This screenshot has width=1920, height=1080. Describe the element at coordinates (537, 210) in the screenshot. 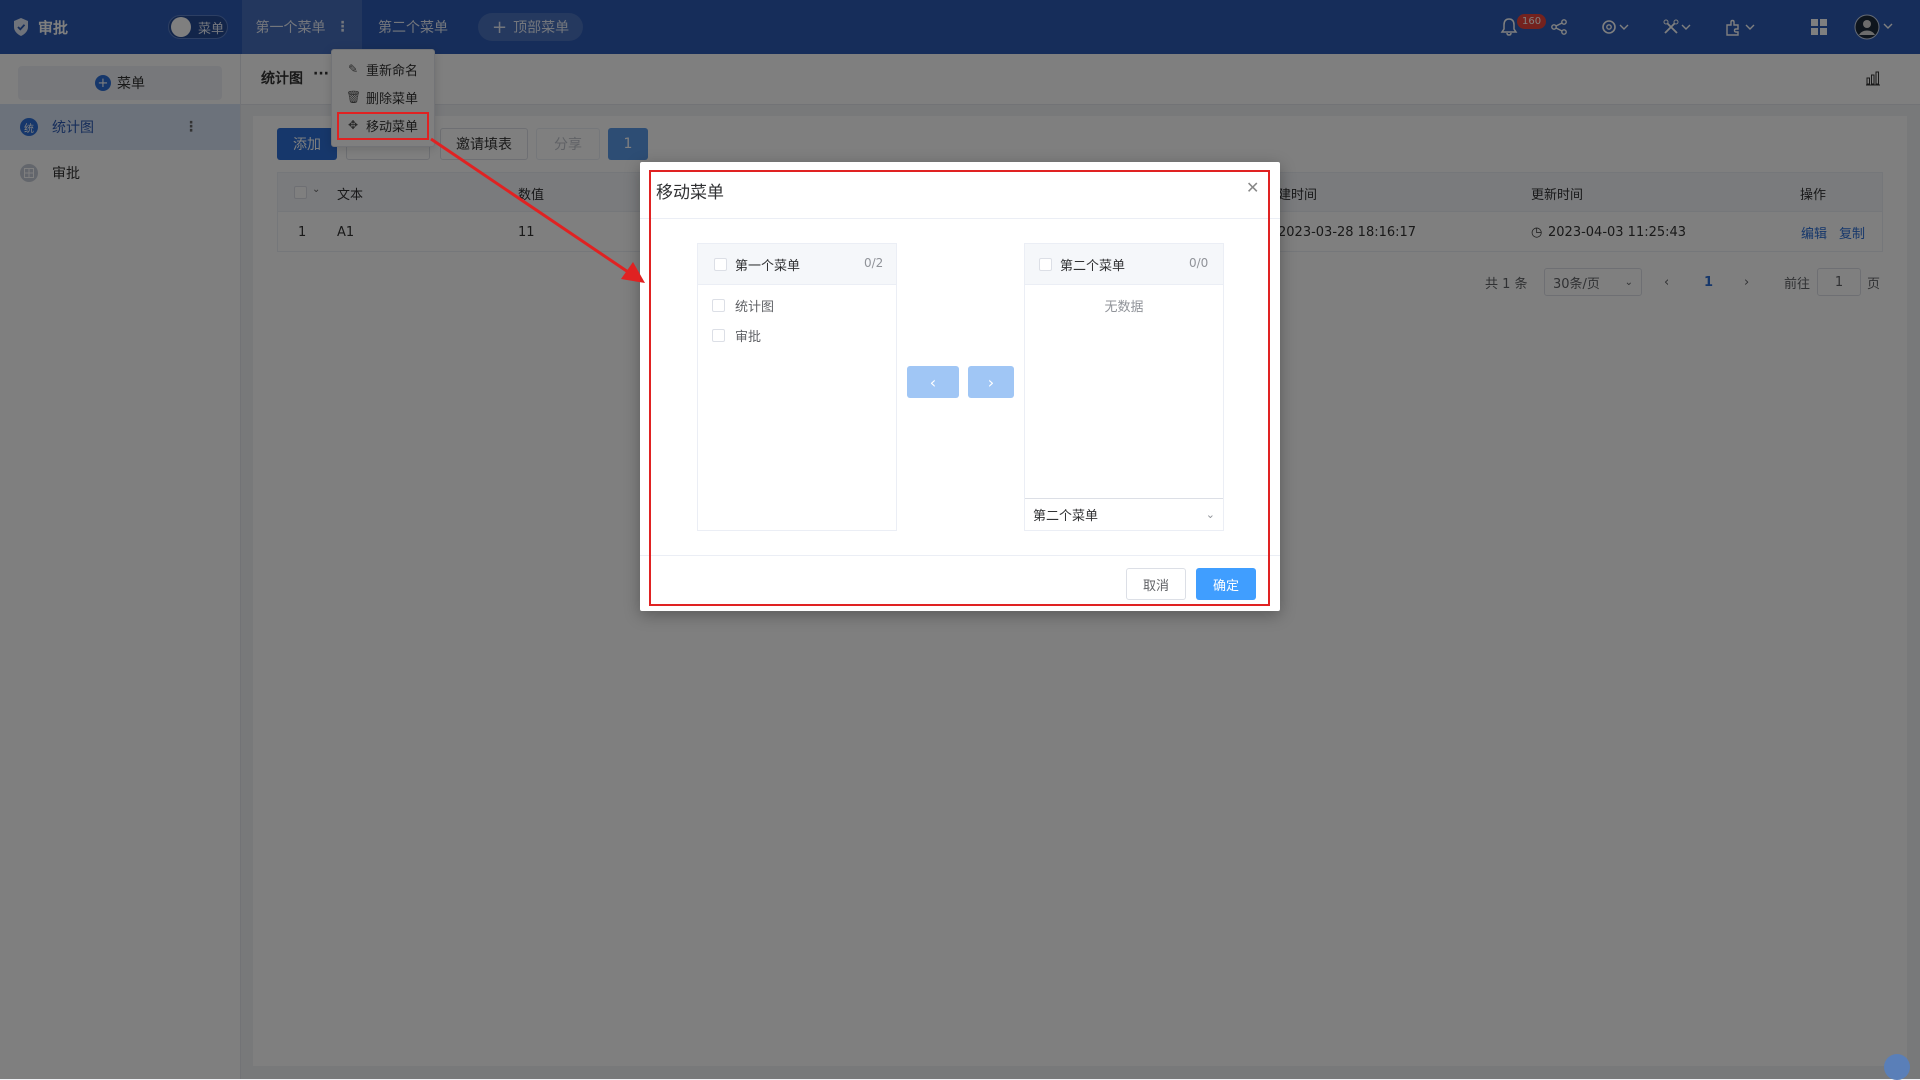

I see `red-arrow` at that location.